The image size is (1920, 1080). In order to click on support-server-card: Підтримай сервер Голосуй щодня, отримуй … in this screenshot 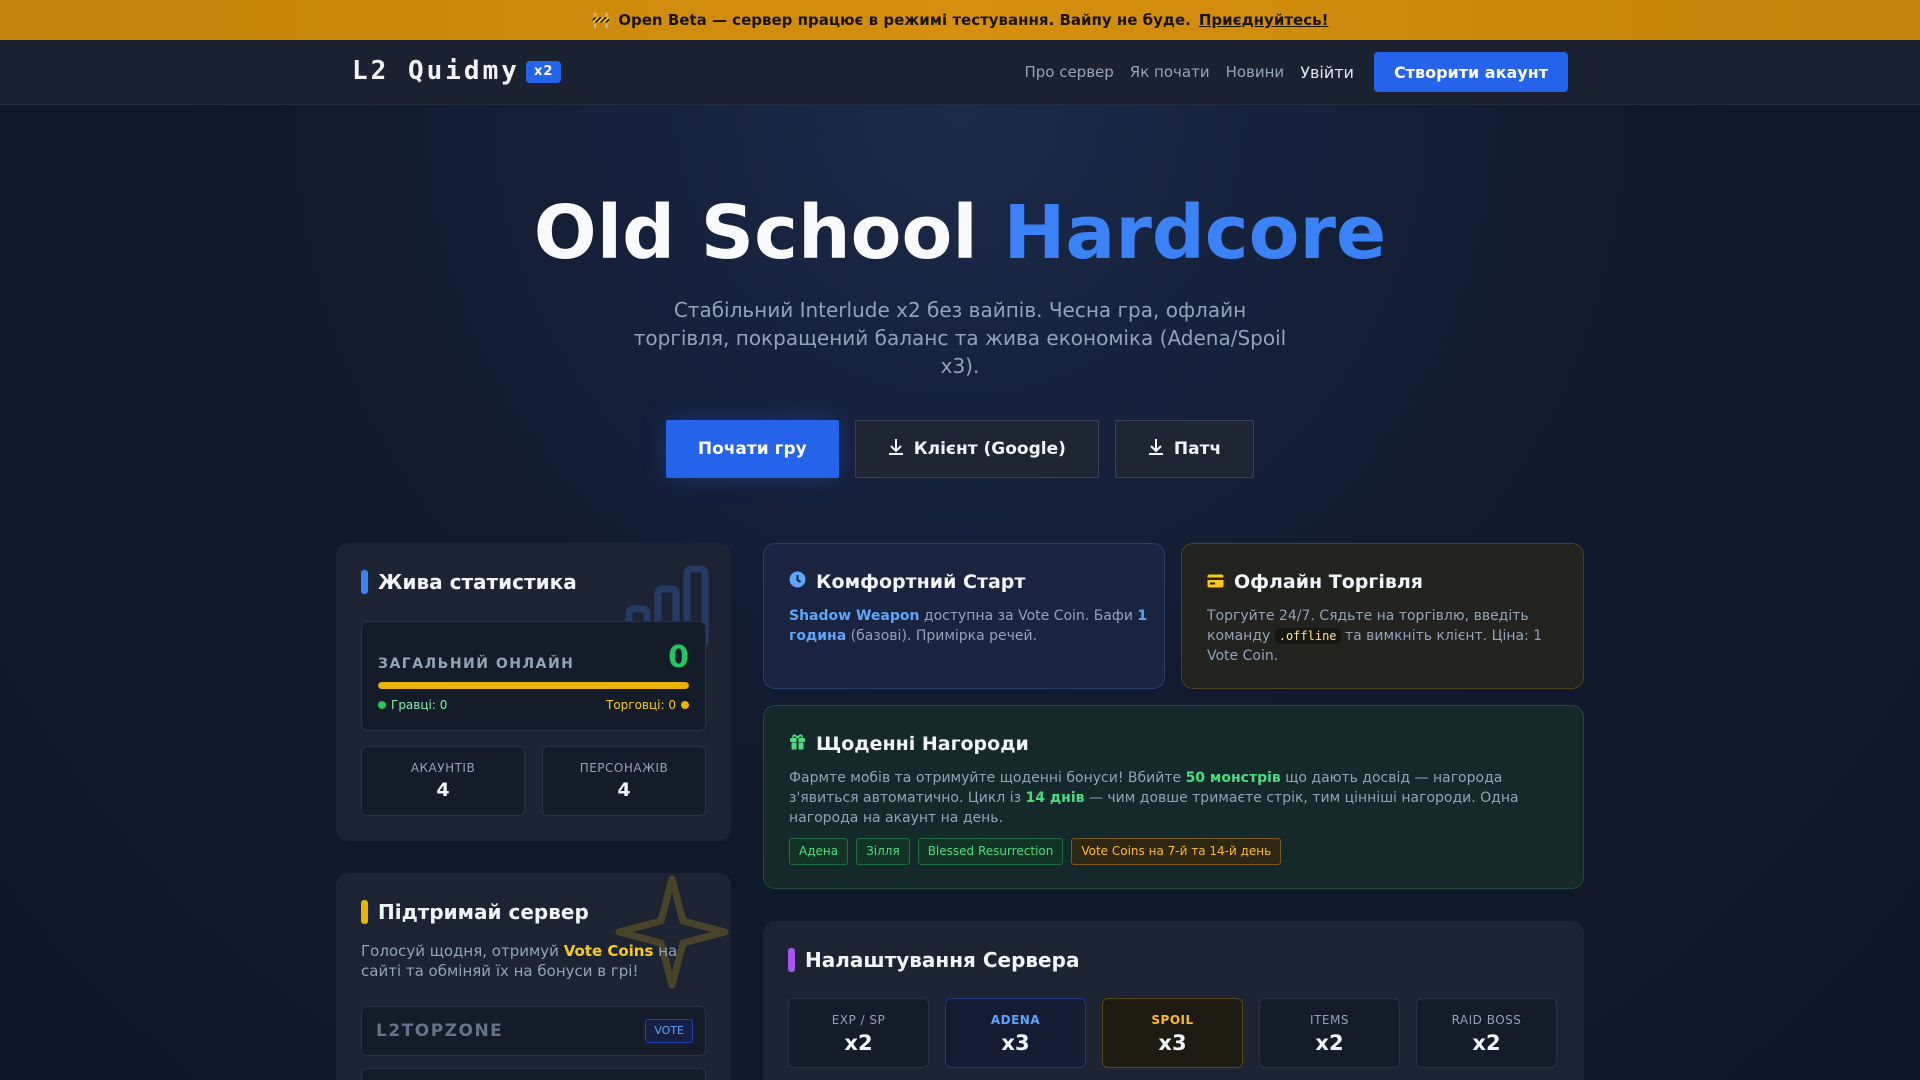, I will do `click(533, 976)`.